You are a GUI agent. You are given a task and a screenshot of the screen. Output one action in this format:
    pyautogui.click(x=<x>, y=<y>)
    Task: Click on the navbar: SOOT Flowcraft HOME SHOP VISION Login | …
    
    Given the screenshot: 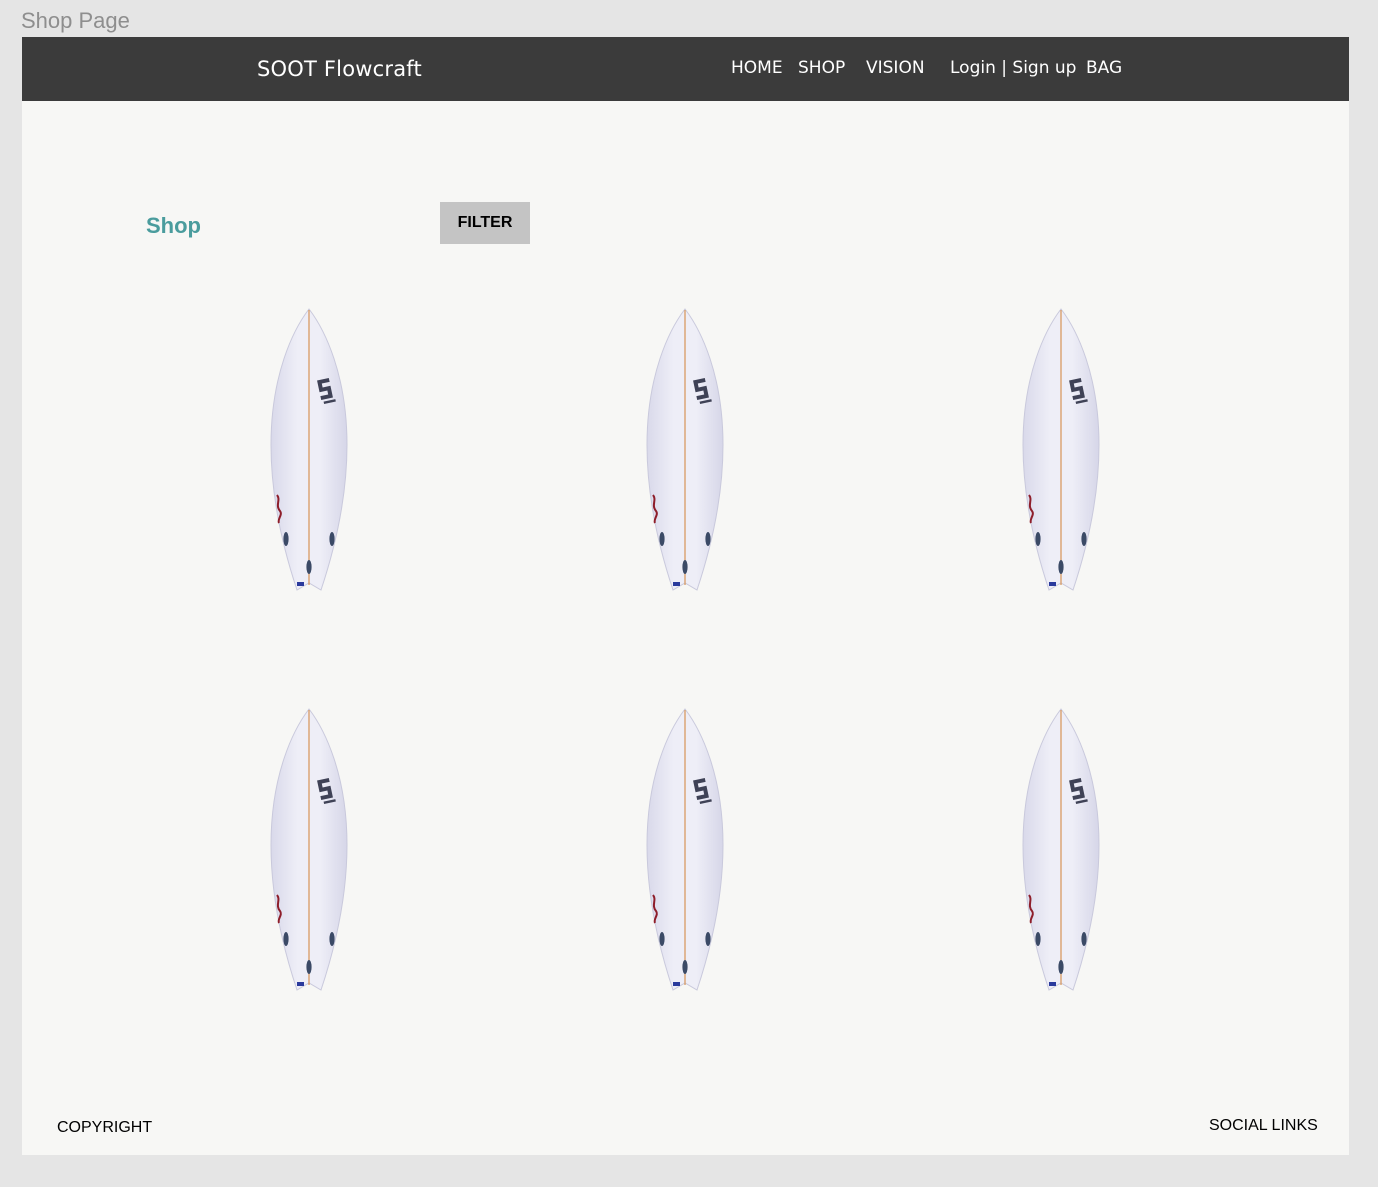 What is the action you would take?
    pyautogui.click(x=685, y=69)
    